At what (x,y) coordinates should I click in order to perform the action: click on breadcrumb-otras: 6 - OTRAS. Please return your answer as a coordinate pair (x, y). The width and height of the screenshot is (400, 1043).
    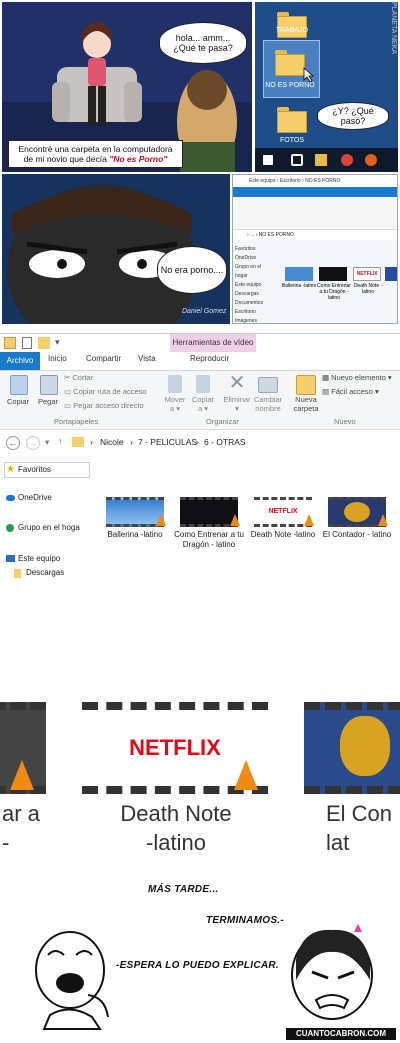
    Looking at the image, I should click on (225, 442).